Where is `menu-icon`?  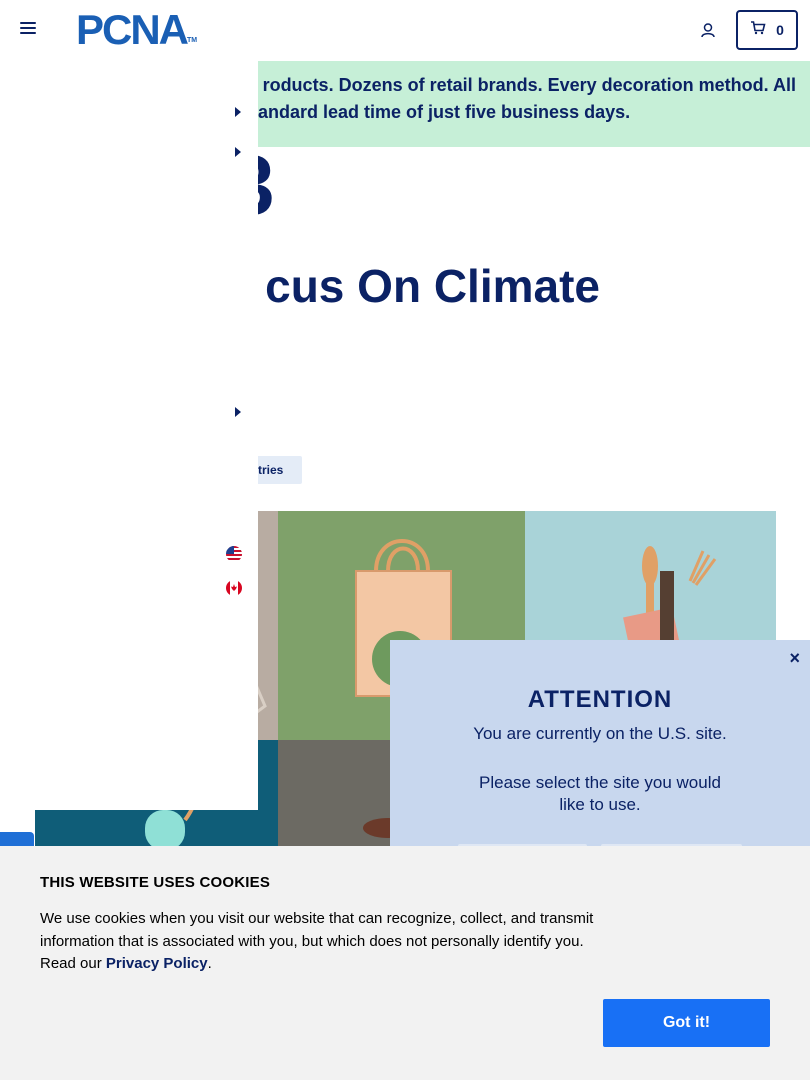 menu-icon is located at coordinates (28, 30).